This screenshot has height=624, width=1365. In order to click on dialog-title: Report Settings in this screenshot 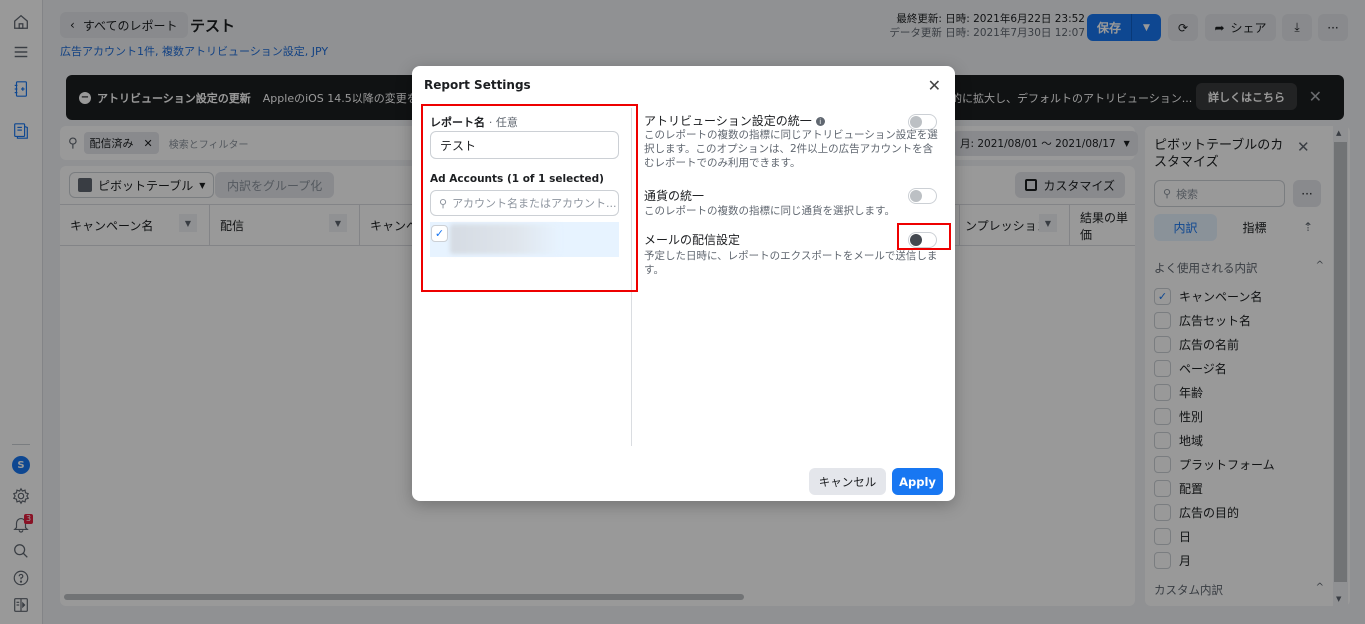, I will do `click(477, 85)`.